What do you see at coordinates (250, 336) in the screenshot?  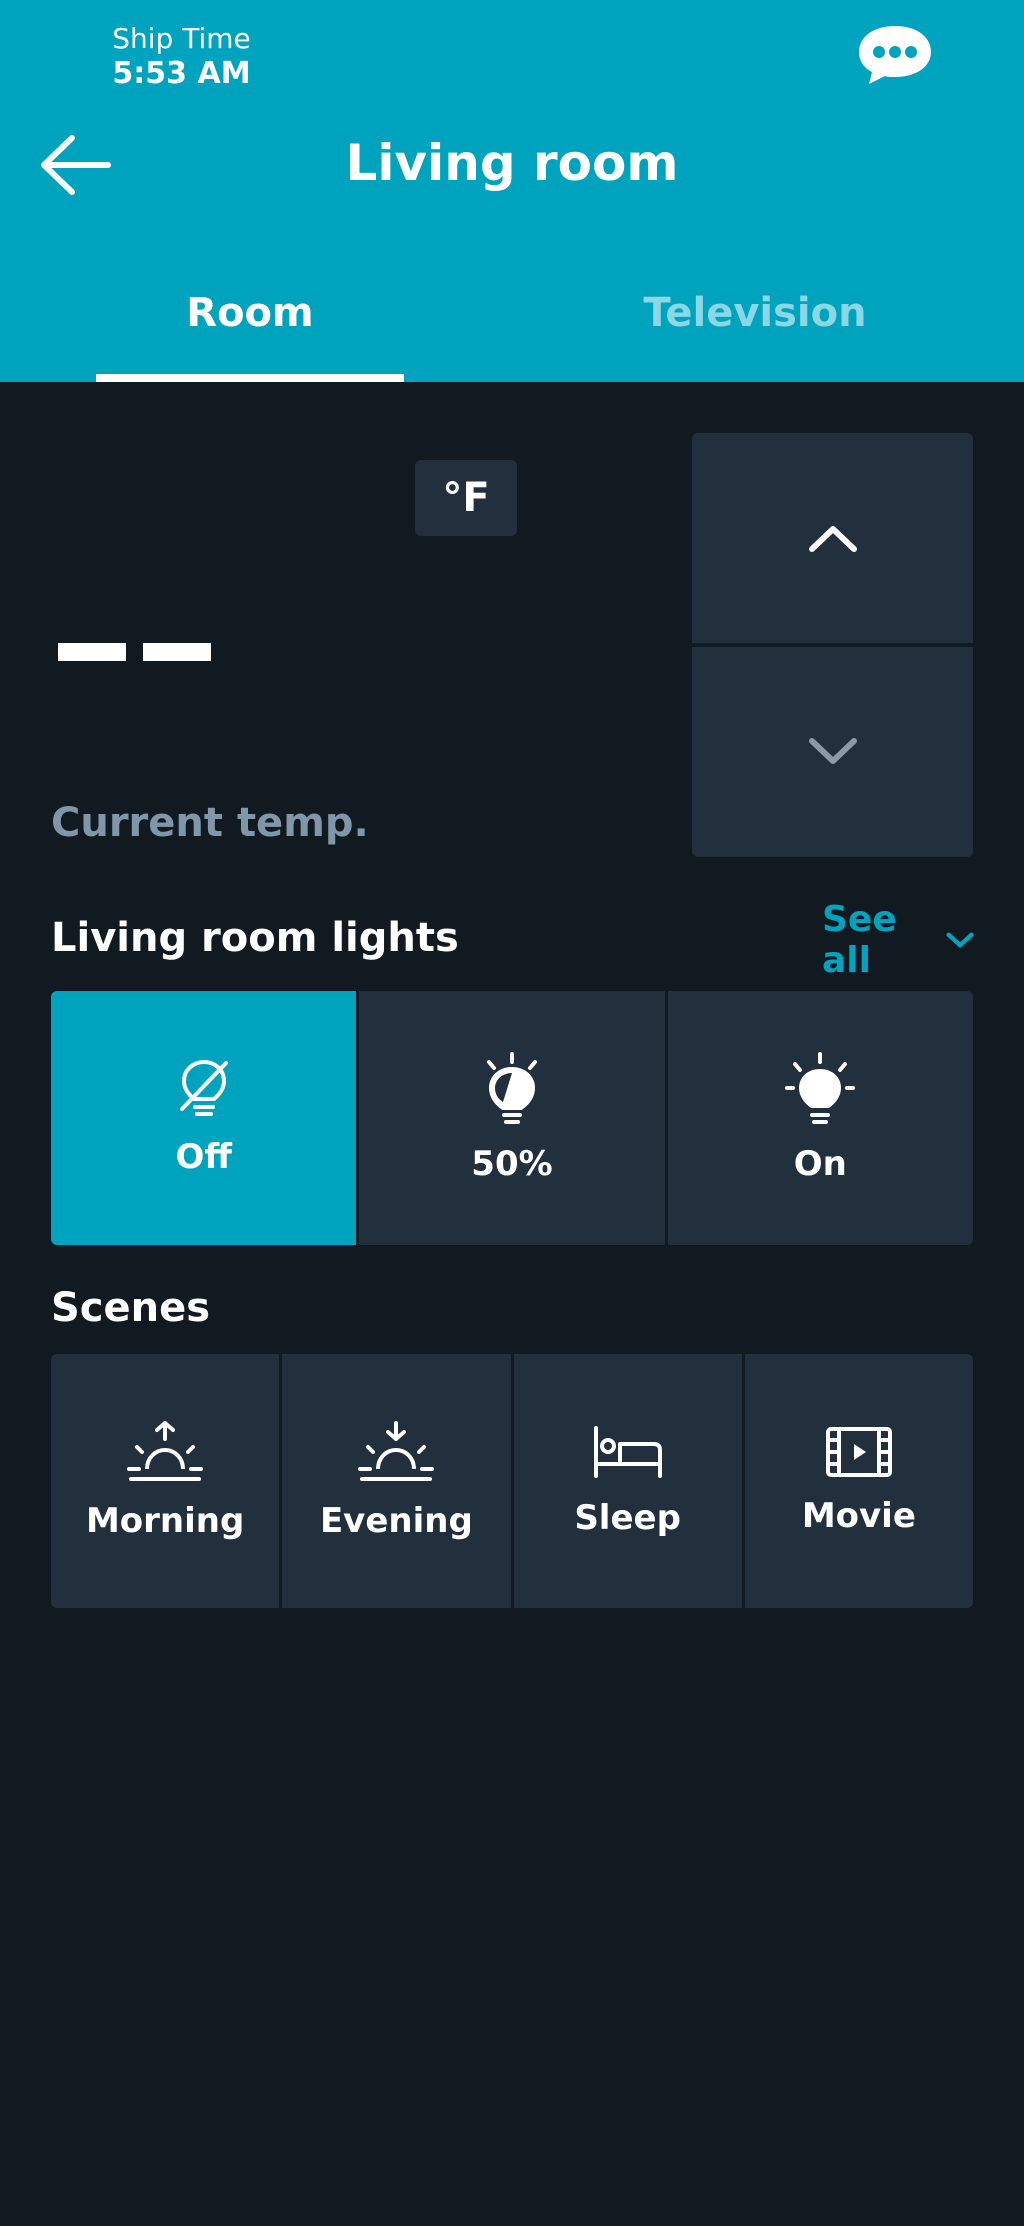 I see `tab-room: Room` at bounding box center [250, 336].